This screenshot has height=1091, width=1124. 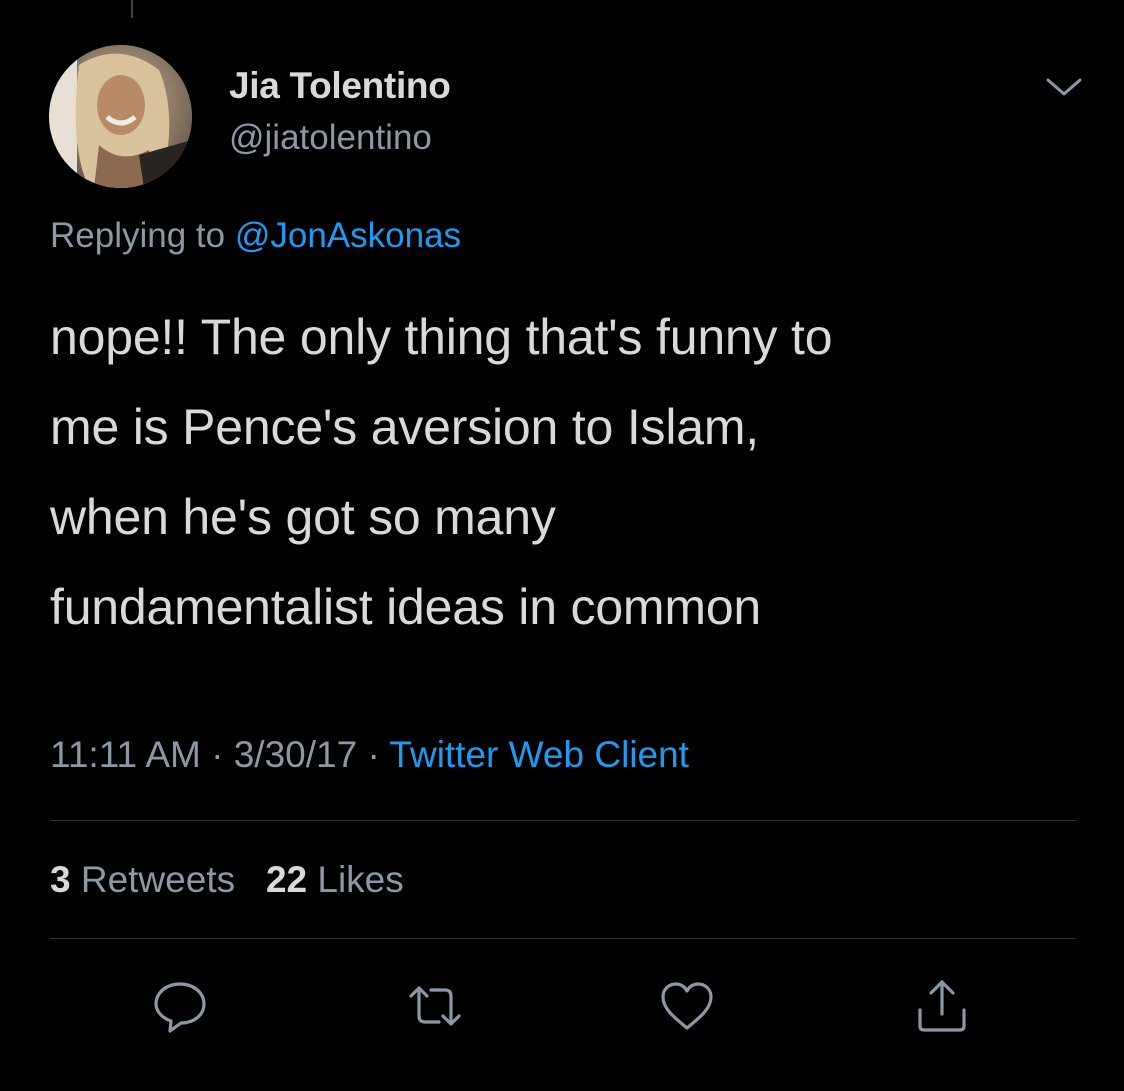 What do you see at coordinates (441, 337) in the screenshot?
I see `tweet-text-line: nope!! The only thing that's funny to` at bounding box center [441, 337].